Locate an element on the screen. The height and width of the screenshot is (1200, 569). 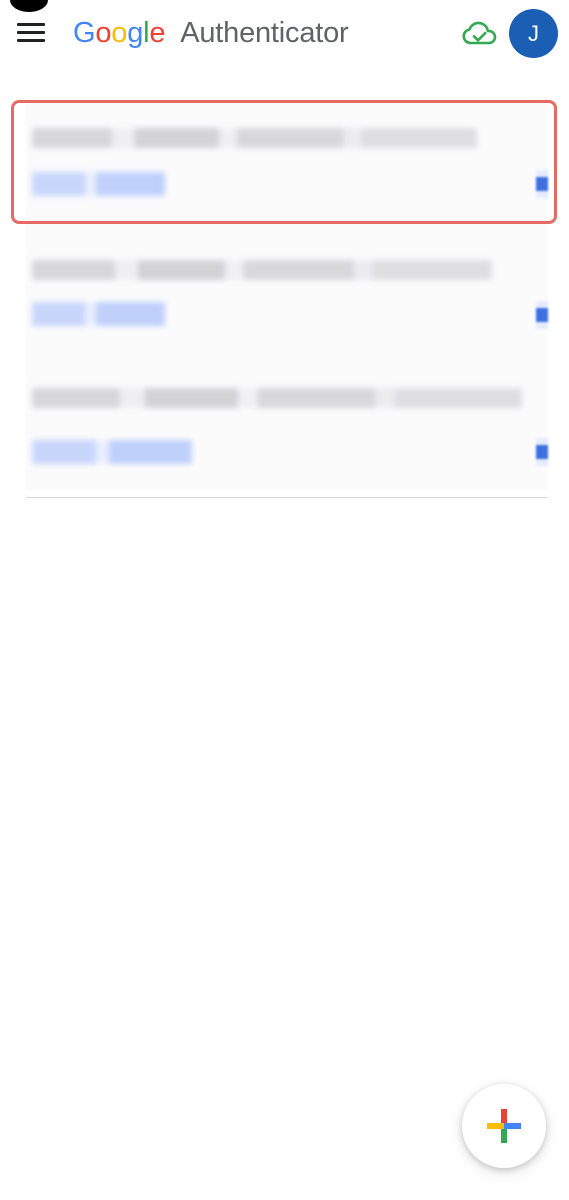
app-title: Google Authenticator is located at coordinates (211, 33).